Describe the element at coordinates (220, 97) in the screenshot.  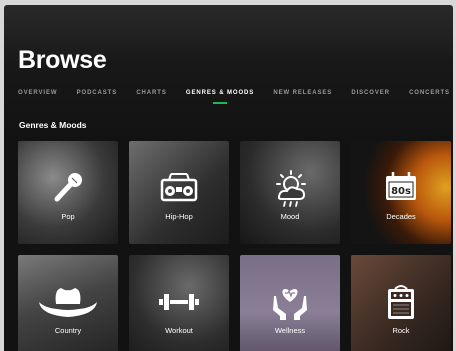
I see `tab-genres-moods: GENRES & MOODS` at that location.